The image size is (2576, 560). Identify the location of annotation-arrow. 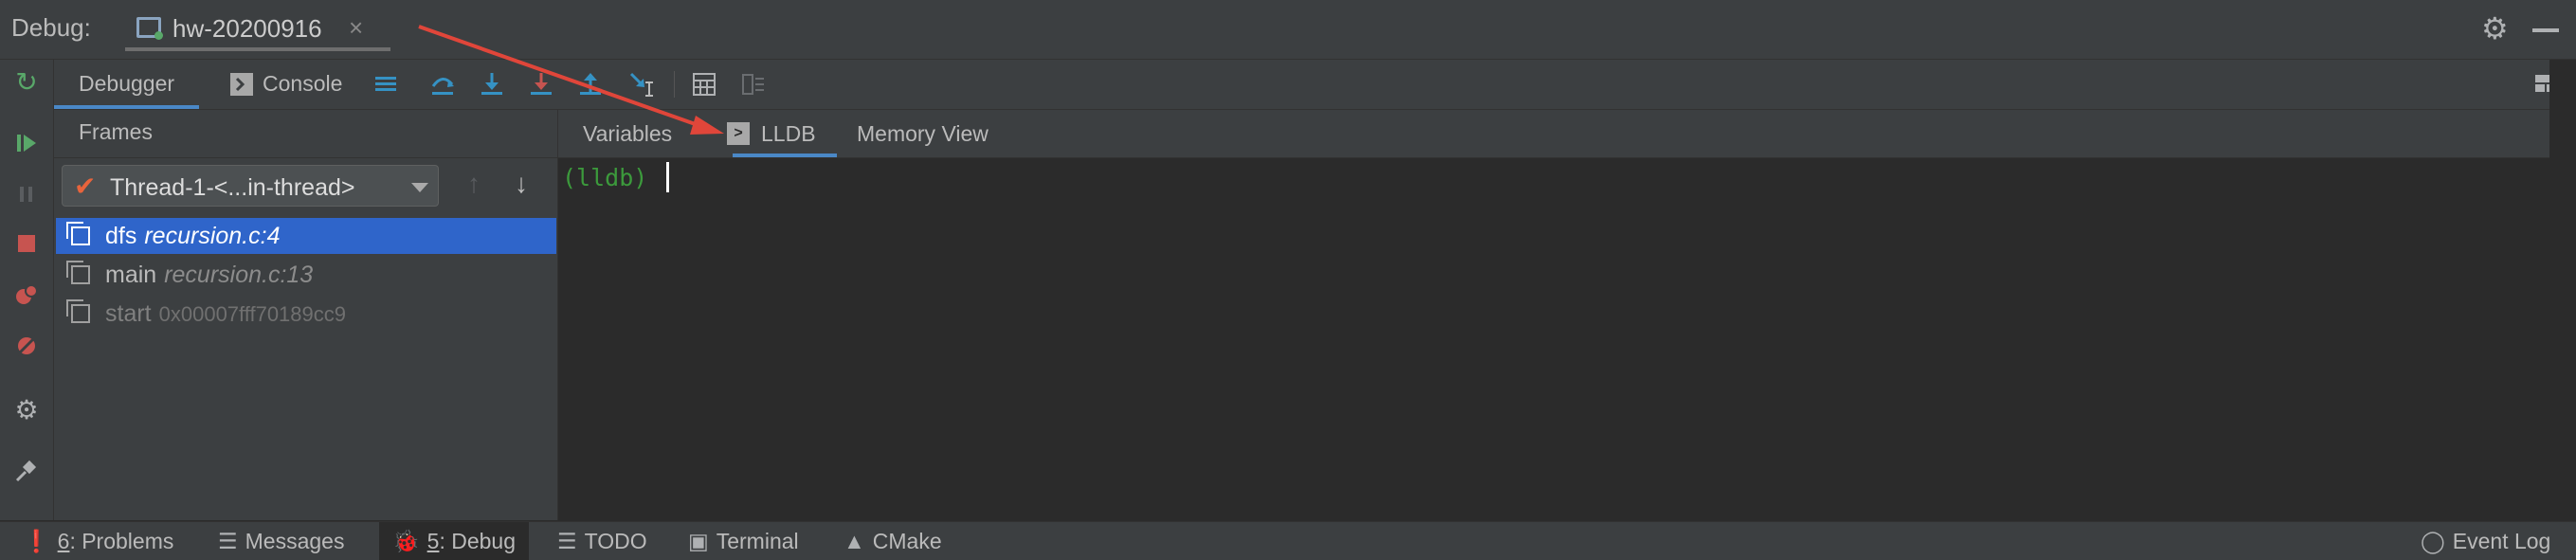
(571, 80).